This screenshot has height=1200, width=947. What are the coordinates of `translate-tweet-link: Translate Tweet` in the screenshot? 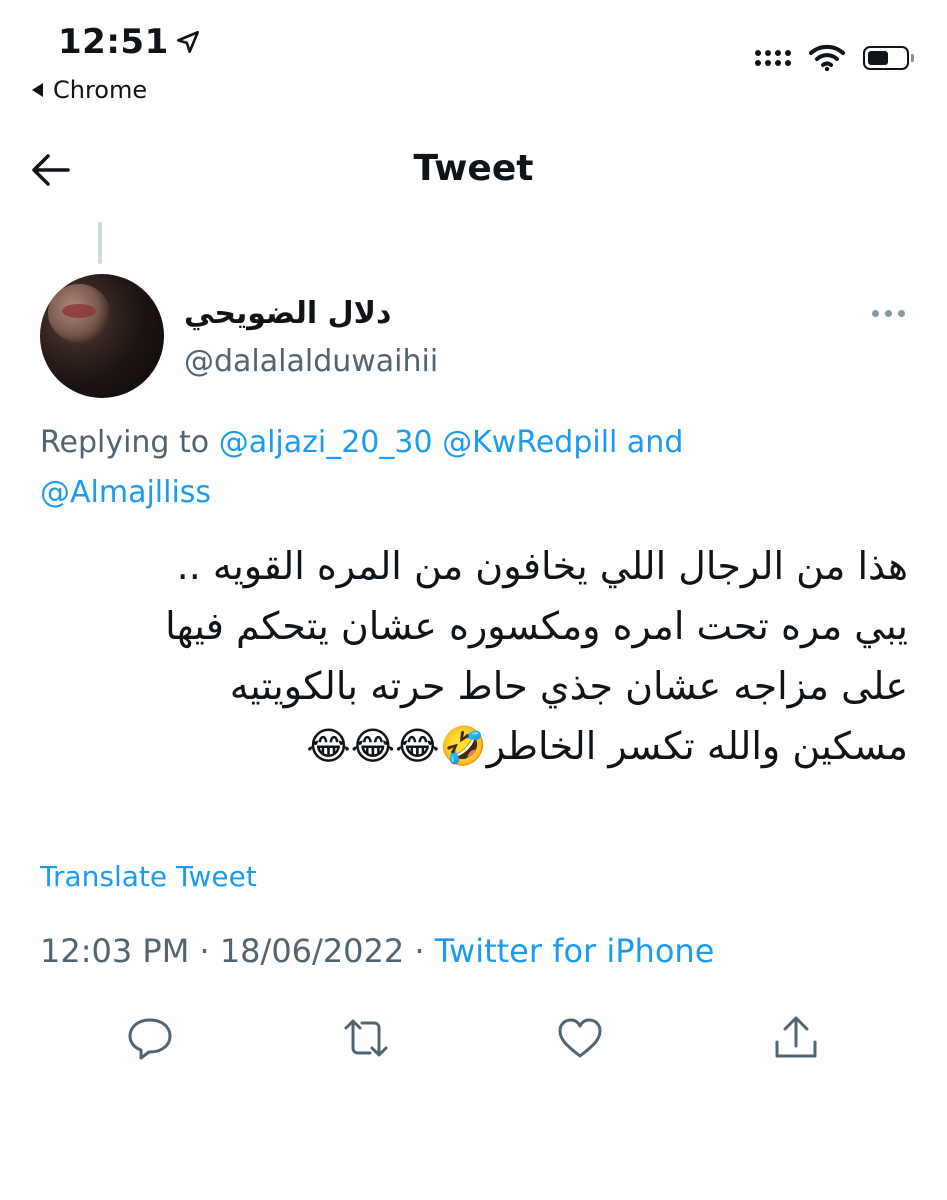 It's located at (148, 876).